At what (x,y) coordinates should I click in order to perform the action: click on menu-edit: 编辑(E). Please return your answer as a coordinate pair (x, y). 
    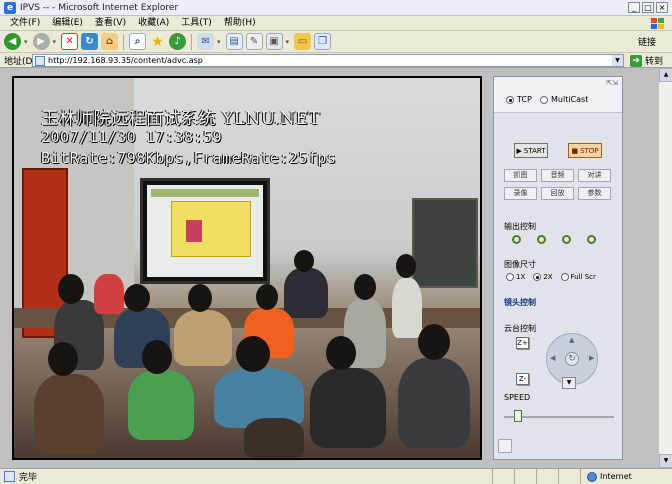
    Looking at the image, I should click on (67, 23).